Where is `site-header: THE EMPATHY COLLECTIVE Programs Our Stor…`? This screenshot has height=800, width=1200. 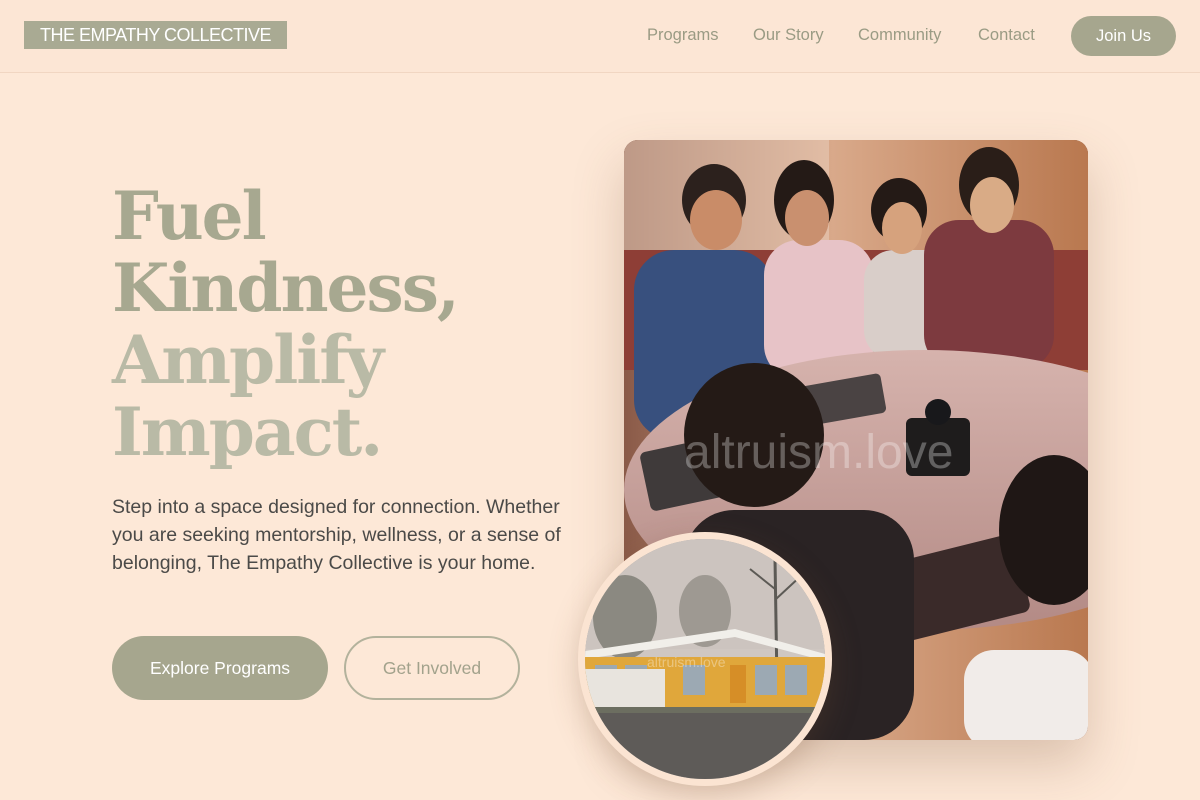
site-header: THE EMPATHY COLLECTIVE Programs Our Stor… is located at coordinates (600, 36).